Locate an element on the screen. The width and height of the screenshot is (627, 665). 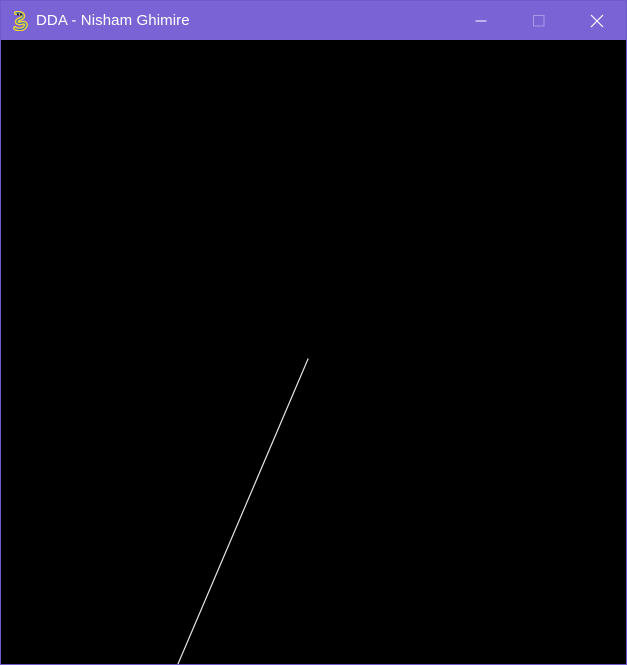
window-controls is located at coordinates (539, 20).